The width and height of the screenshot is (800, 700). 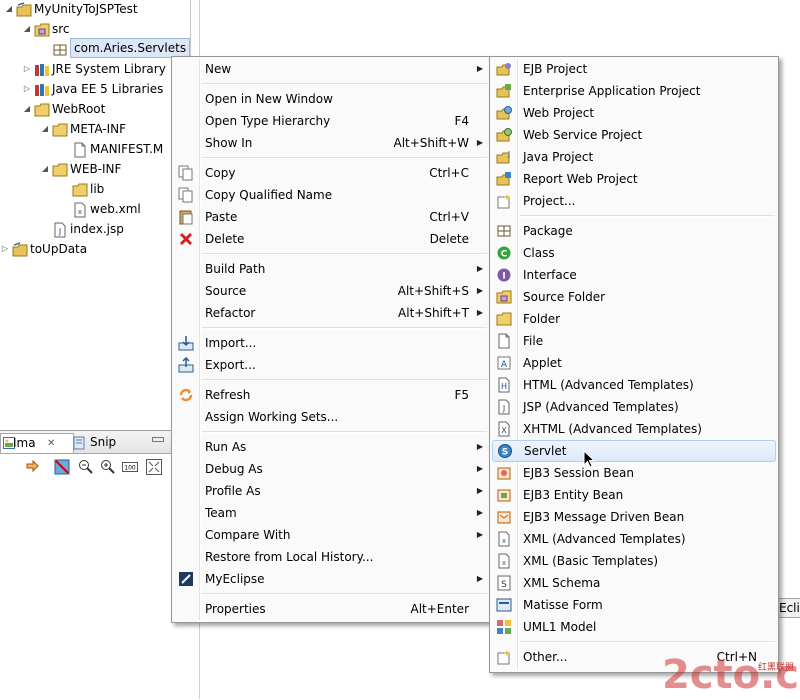 What do you see at coordinates (479, 490) in the screenshot?
I see `submenu-arrow-icon: ▶` at bounding box center [479, 490].